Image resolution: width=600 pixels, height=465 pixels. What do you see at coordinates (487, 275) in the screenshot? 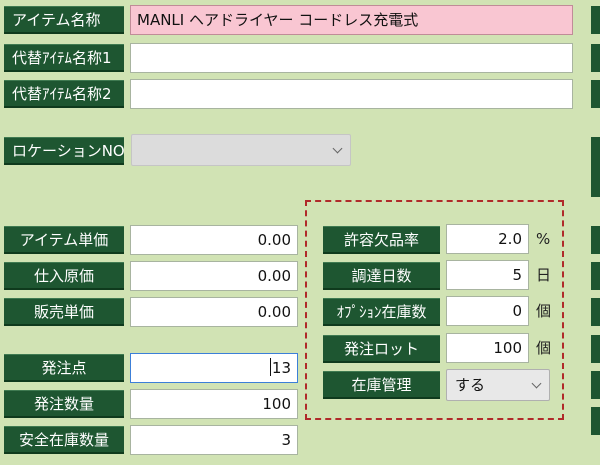
I see `lead-days-field: 5` at bounding box center [487, 275].